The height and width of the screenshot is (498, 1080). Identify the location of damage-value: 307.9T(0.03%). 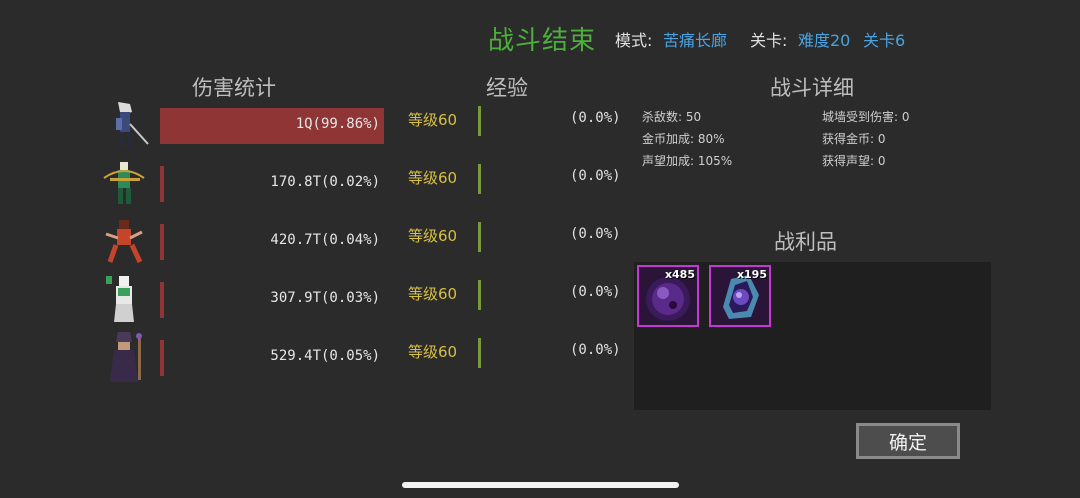
(325, 298).